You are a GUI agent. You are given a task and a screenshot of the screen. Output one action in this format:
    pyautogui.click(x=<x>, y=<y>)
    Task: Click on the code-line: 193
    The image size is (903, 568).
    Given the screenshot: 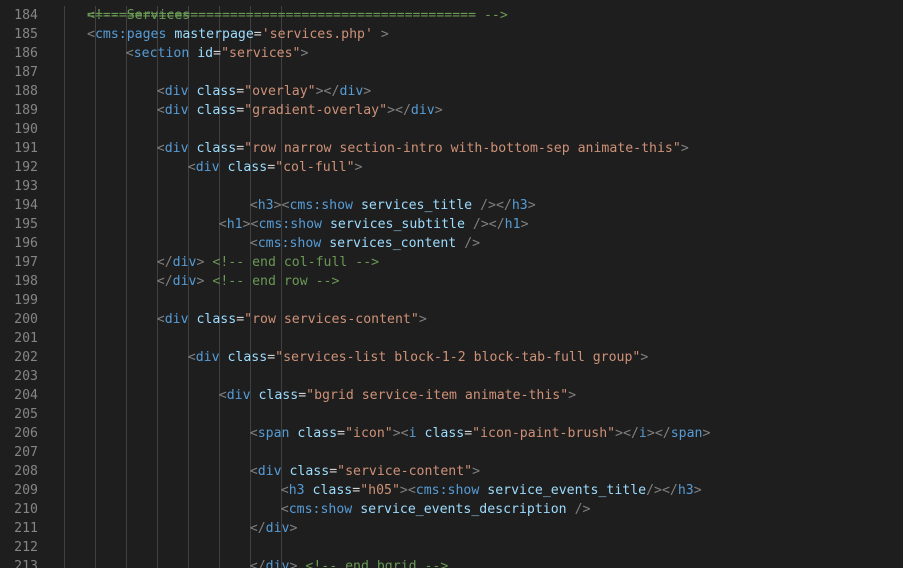 What is the action you would take?
    pyautogui.click(x=451, y=186)
    